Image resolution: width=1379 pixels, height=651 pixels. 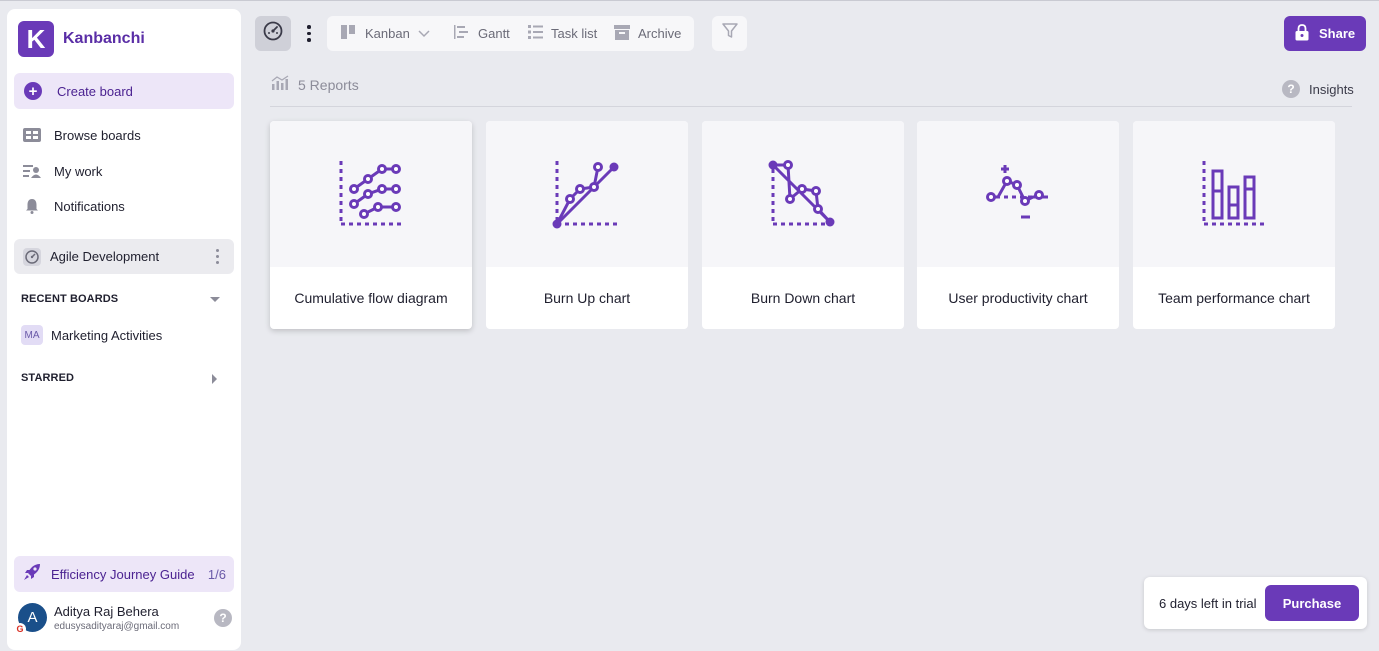 I want to click on rocket-icon, so click(x=32, y=574).